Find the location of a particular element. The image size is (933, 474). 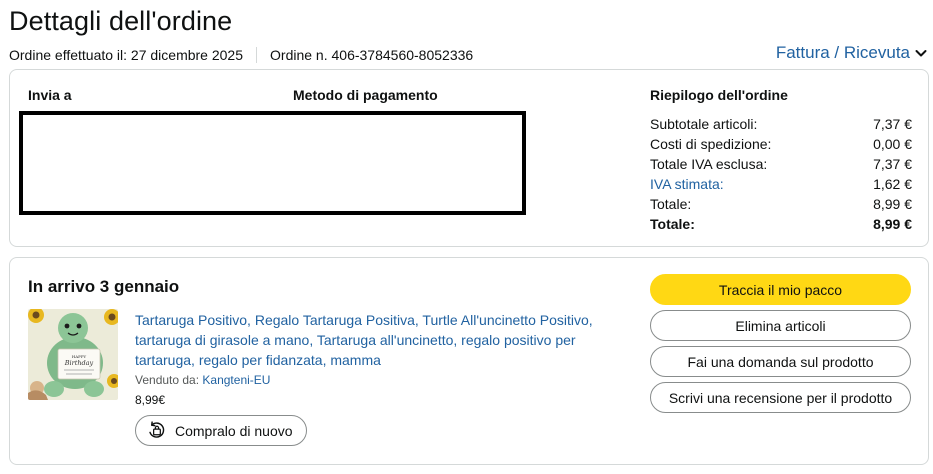

product-thumbnail: HAPPY Birthday is located at coordinates (73, 354).